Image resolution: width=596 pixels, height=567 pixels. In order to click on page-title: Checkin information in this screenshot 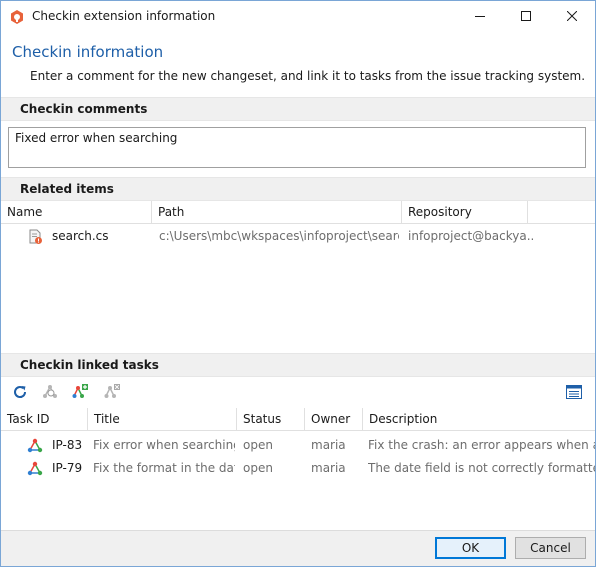, I will do `click(88, 52)`.